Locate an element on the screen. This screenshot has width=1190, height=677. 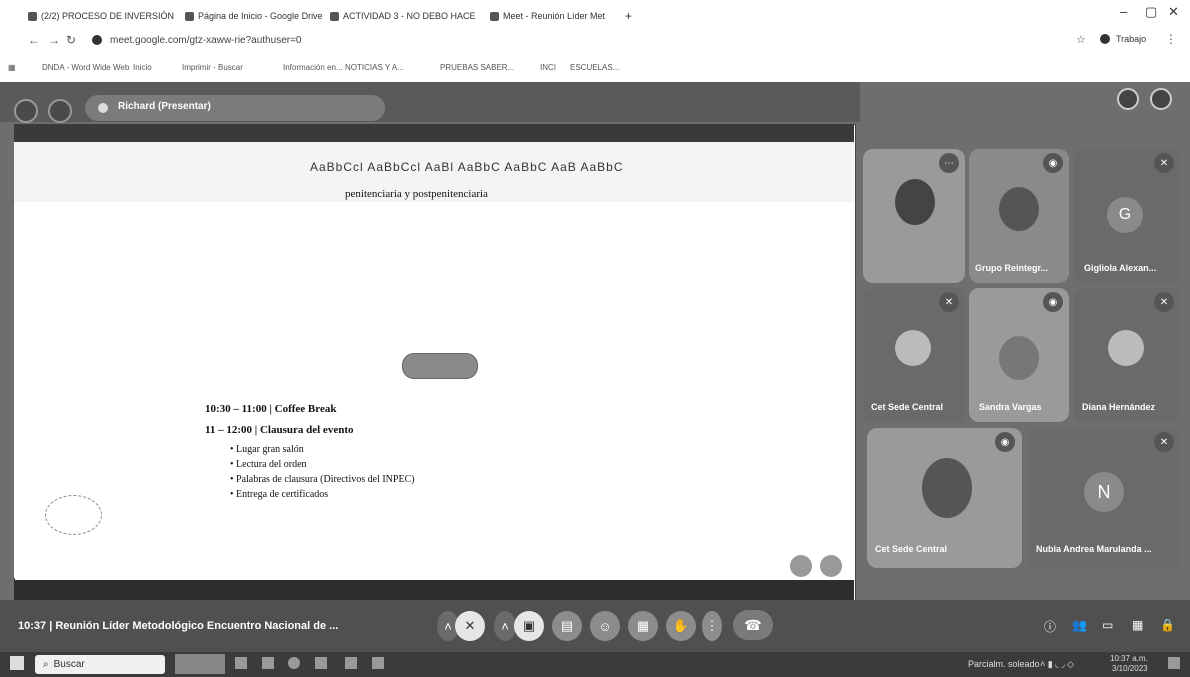
app-icon is located at coordinates (378, 663).